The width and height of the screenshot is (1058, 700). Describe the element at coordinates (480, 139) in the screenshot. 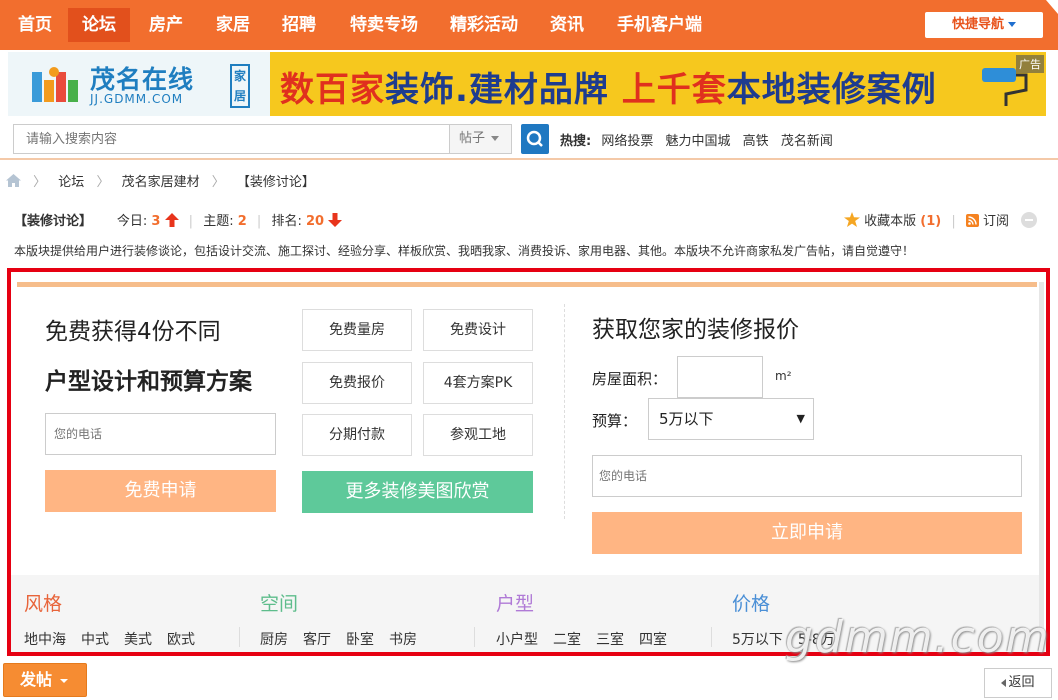

I see `search-scope-select: 帖子` at that location.